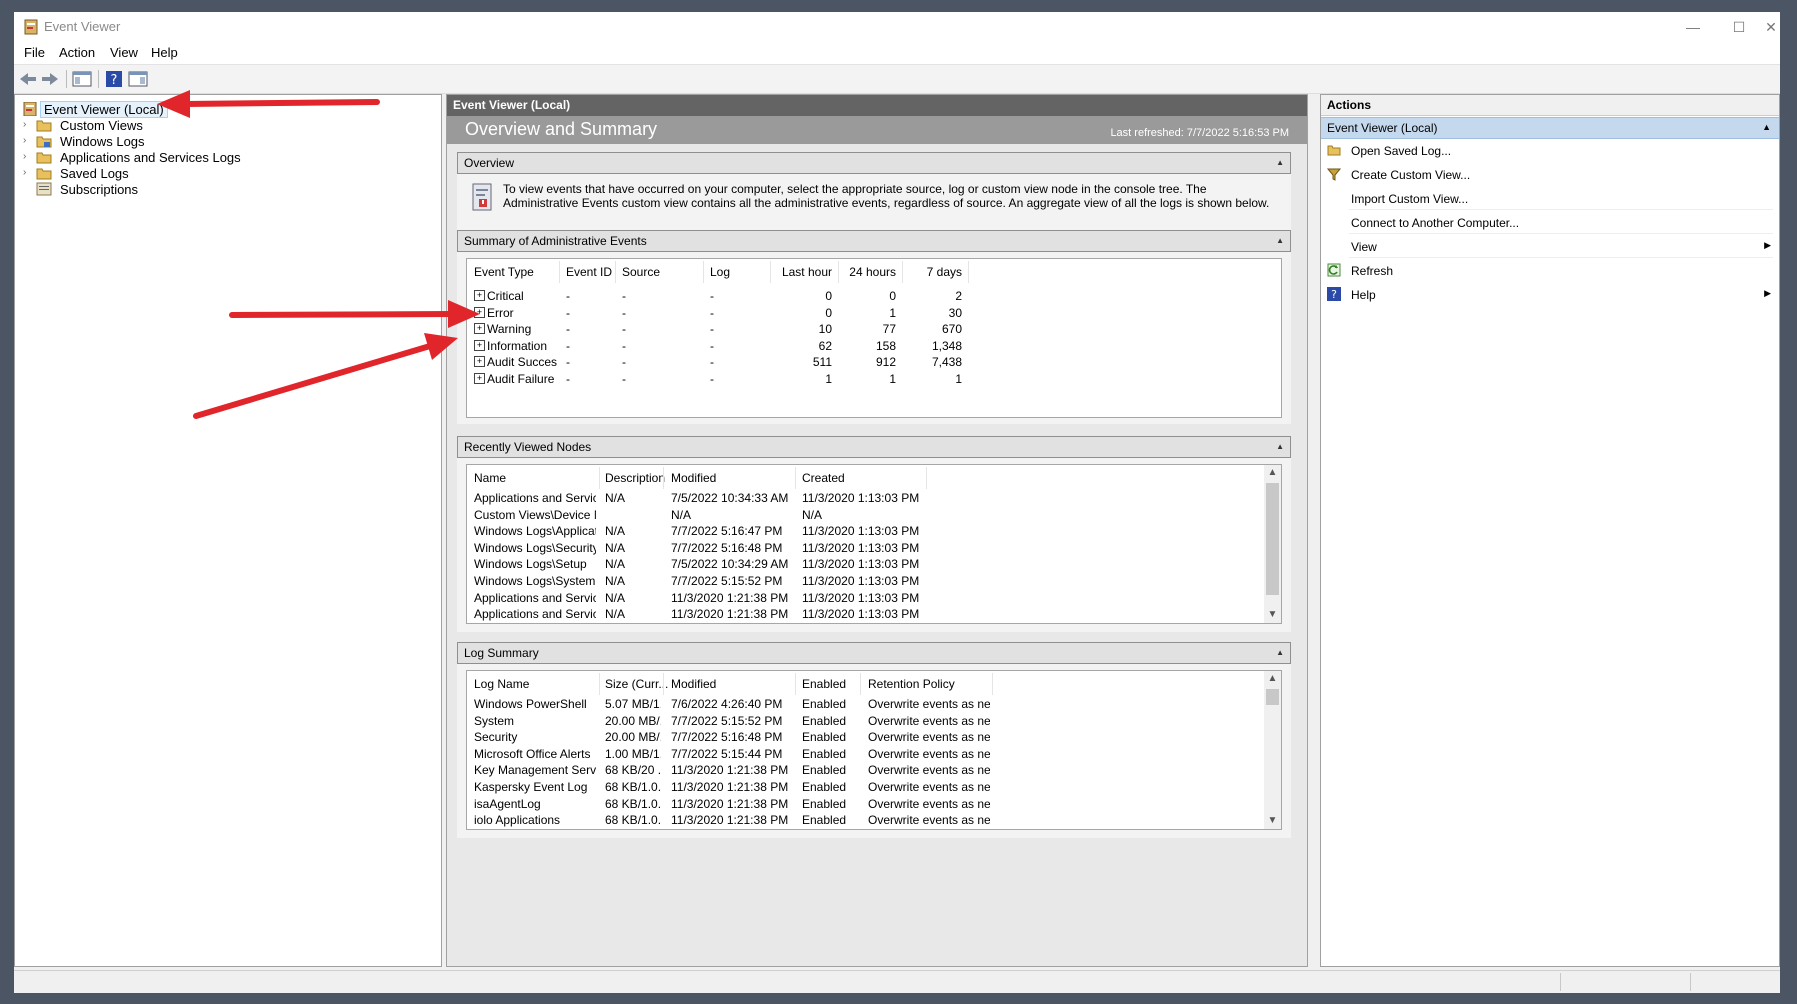 This screenshot has height=1004, width=1797. I want to click on actions-group-label: Event Viewer (Local), so click(1382, 128).